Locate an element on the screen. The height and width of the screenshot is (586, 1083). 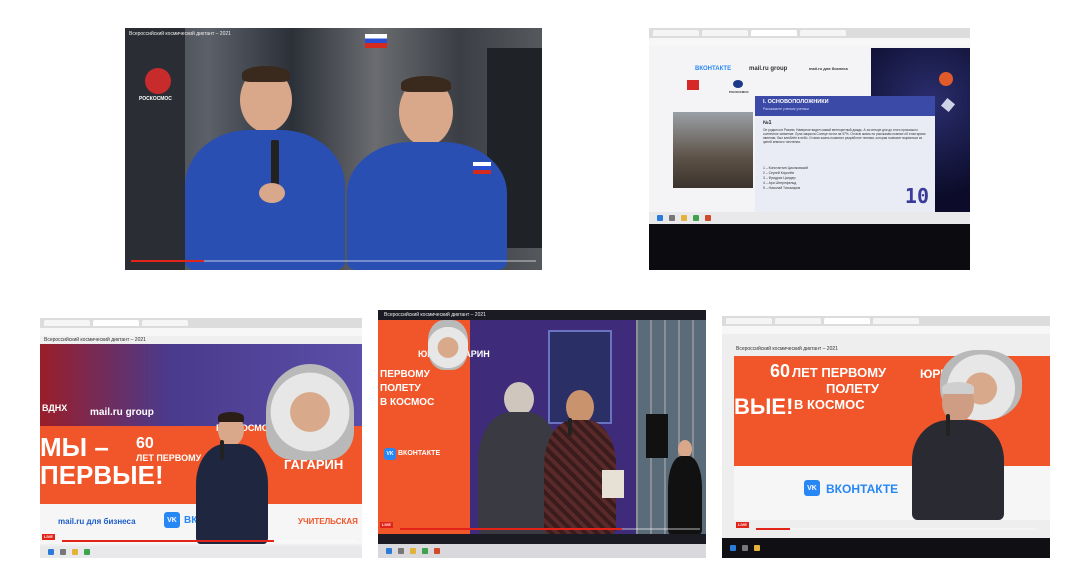
gagarin-portrait is located at coordinates (310, 412).